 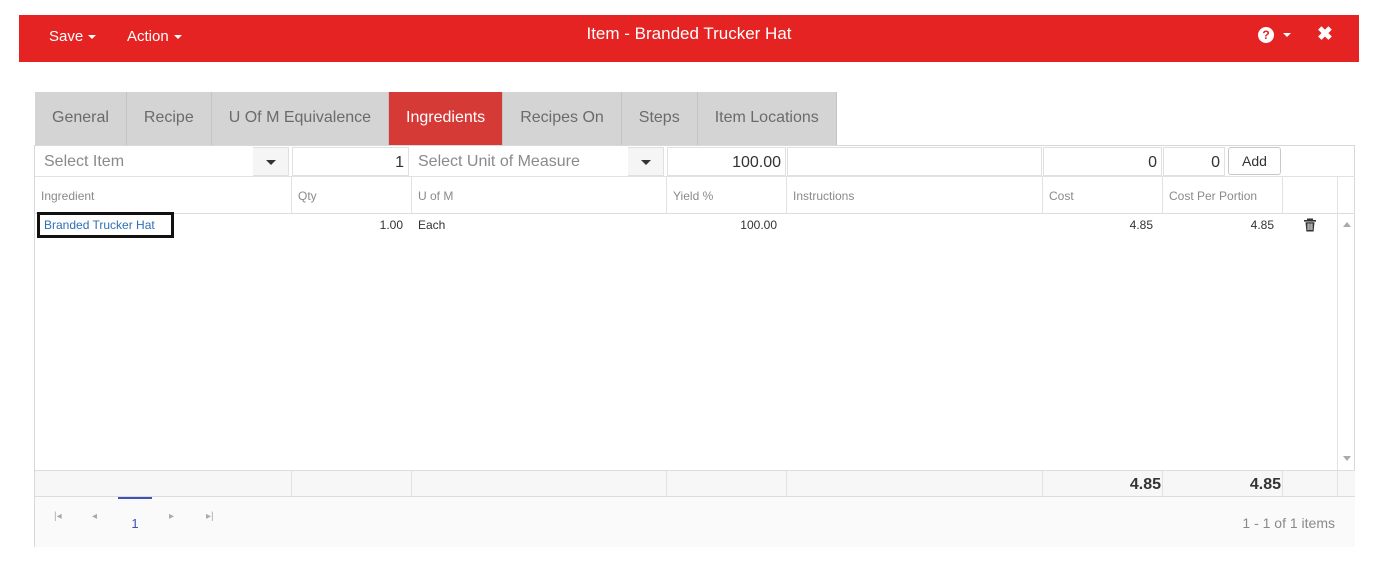 I want to click on col-scroll-spacer, so click(x=1346, y=195).